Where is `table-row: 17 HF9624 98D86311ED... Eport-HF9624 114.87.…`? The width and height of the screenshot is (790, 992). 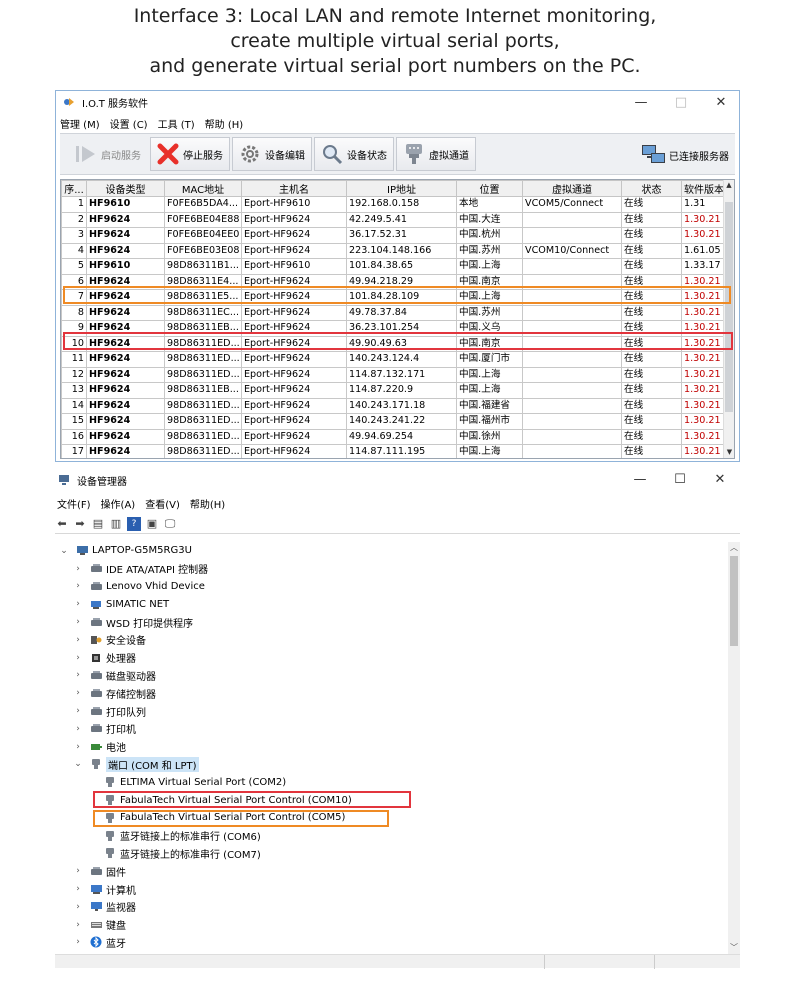
table-row: 17 HF9624 98D86311ED... Eport-HF9624 114.87.… is located at coordinates (394, 451).